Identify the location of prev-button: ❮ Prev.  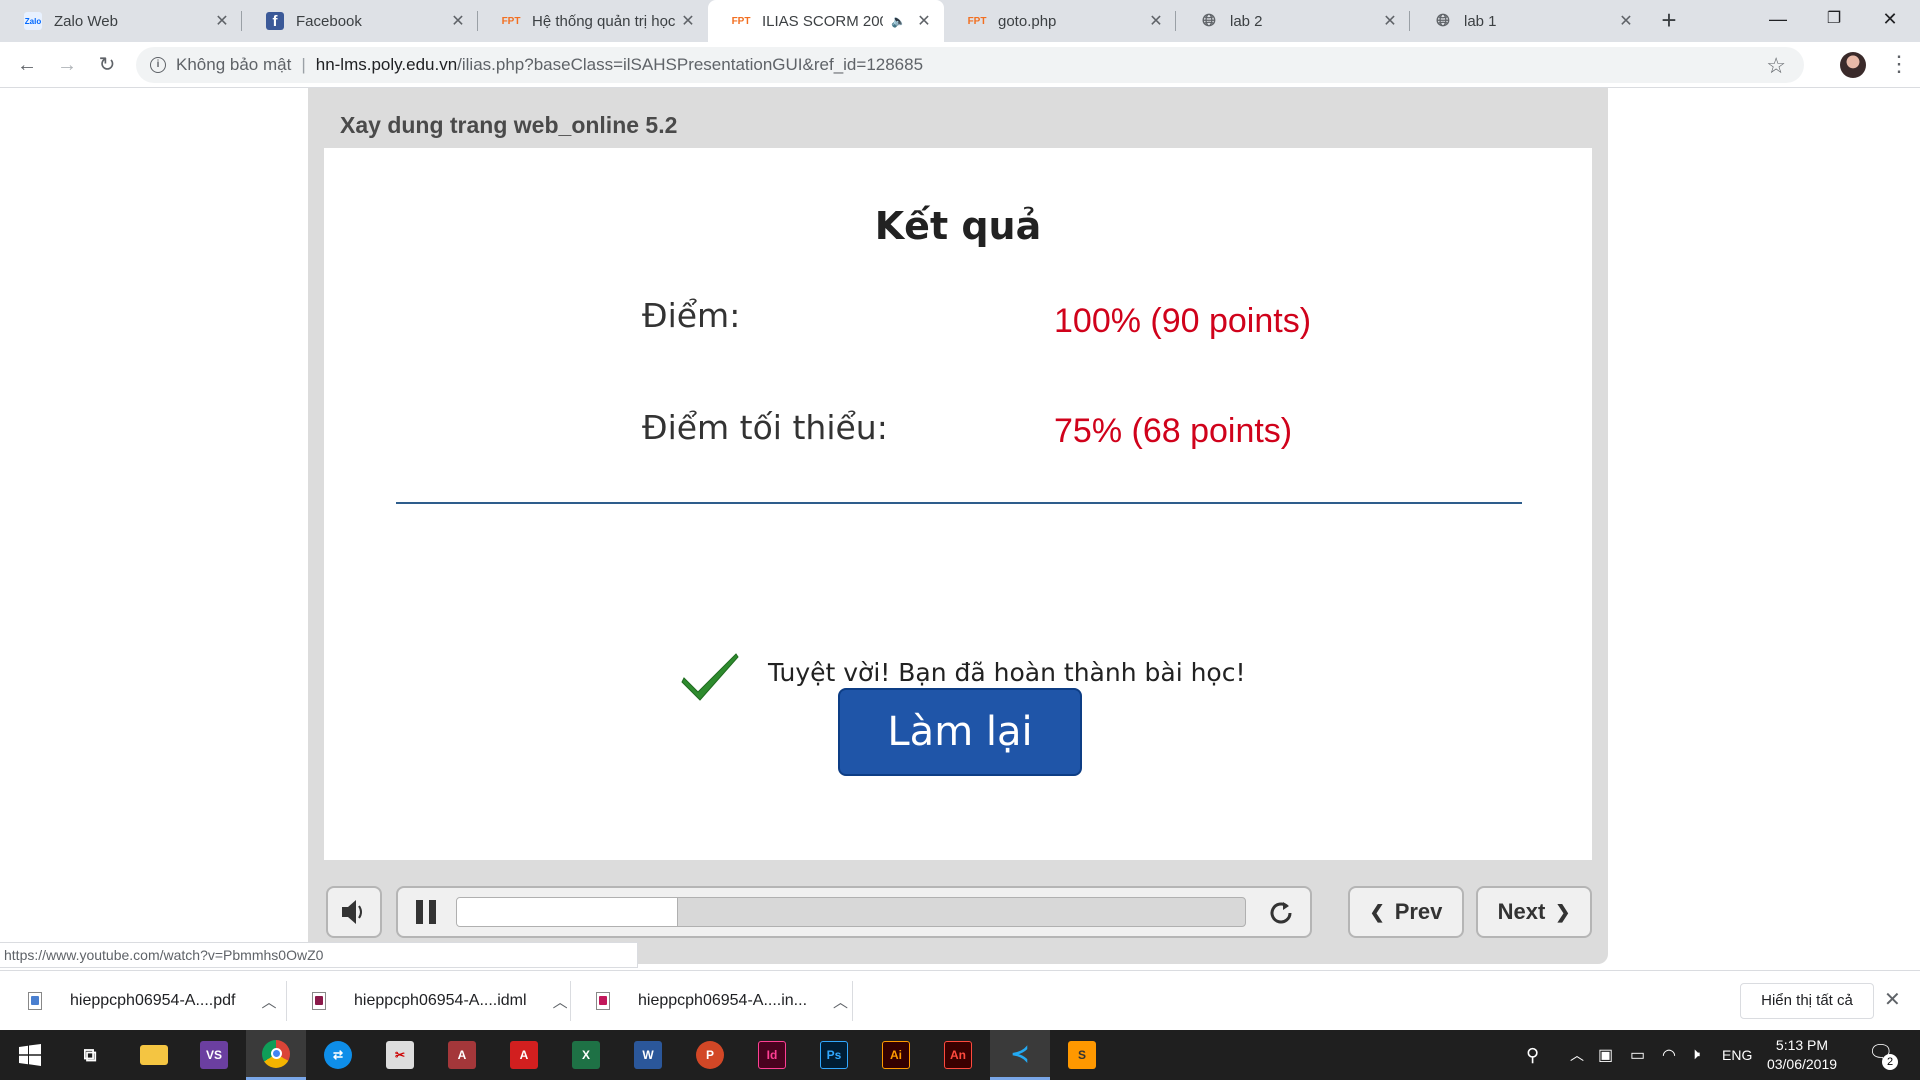
(1406, 912).